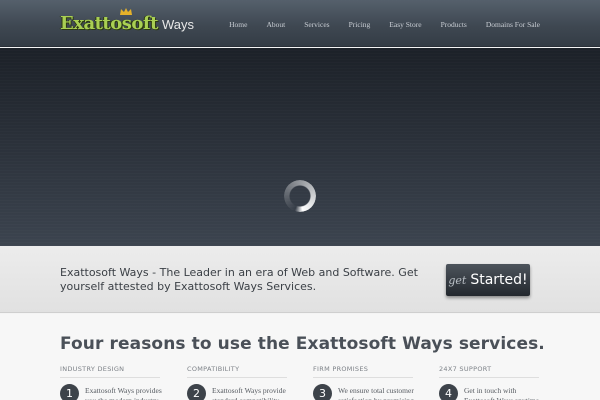  I want to click on nav-easy-store: Easy Store, so click(395, 24).